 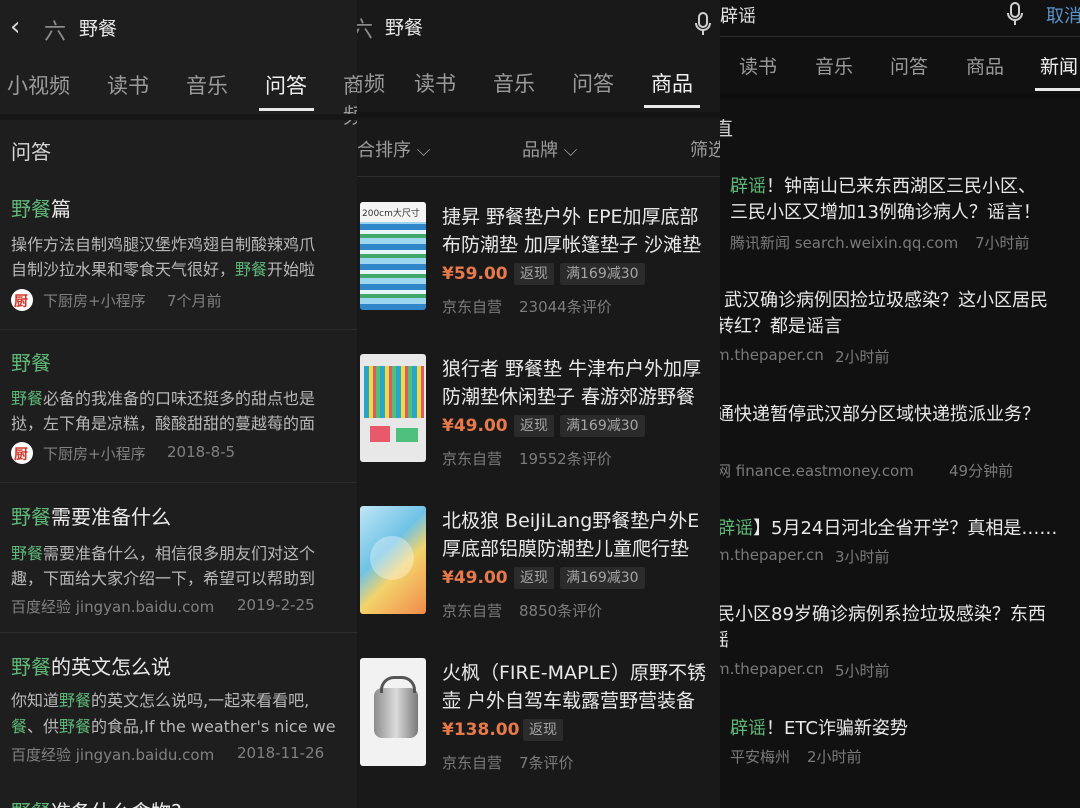 What do you see at coordinates (569, 701) in the screenshot?
I see `product-title-line2: 壶 户外自驾车载露营野营装备` at bounding box center [569, 701].